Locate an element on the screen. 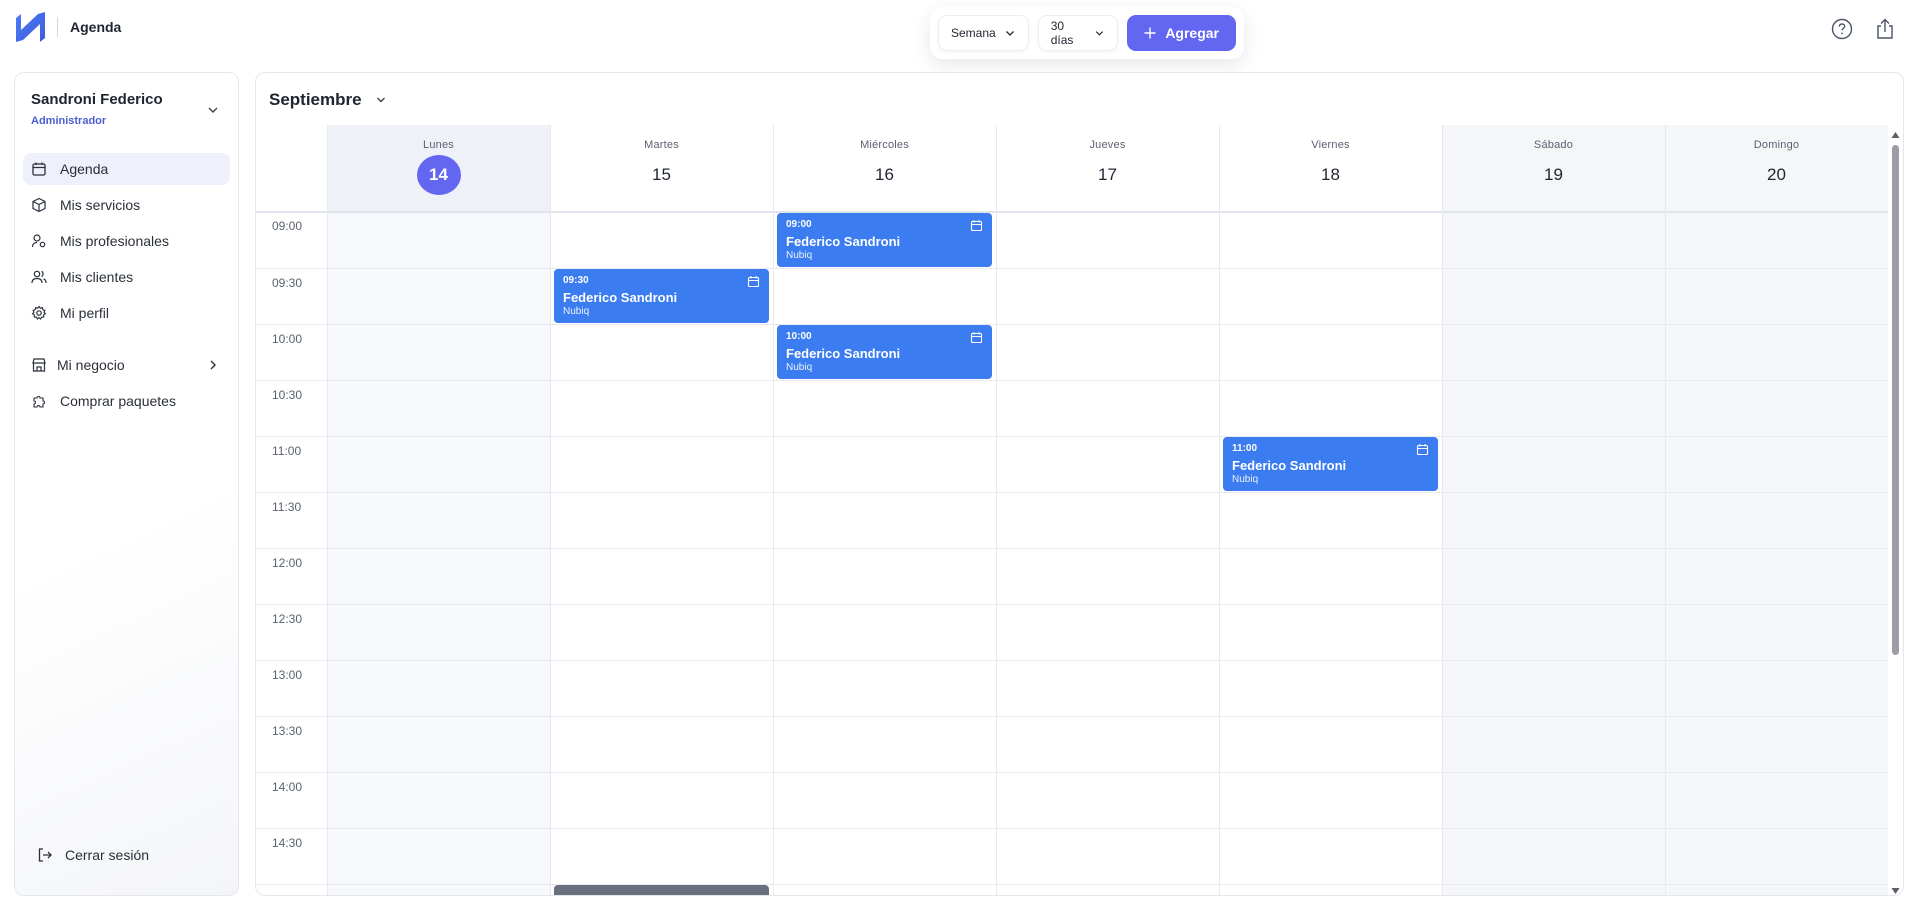 Image resolution: width=1918 pixels, height=907 pixels. day-number: 18 is located at coordinates (1330, 174).